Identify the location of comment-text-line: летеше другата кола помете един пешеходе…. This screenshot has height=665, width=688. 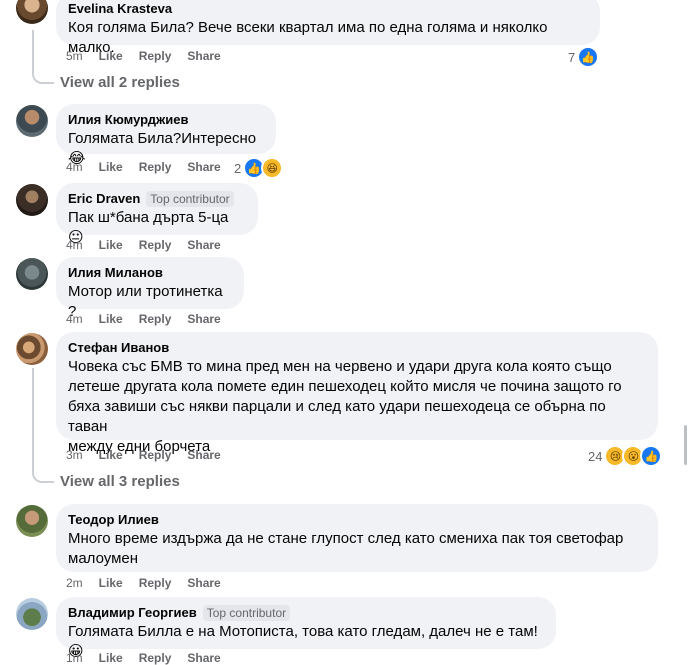
(345, 386).